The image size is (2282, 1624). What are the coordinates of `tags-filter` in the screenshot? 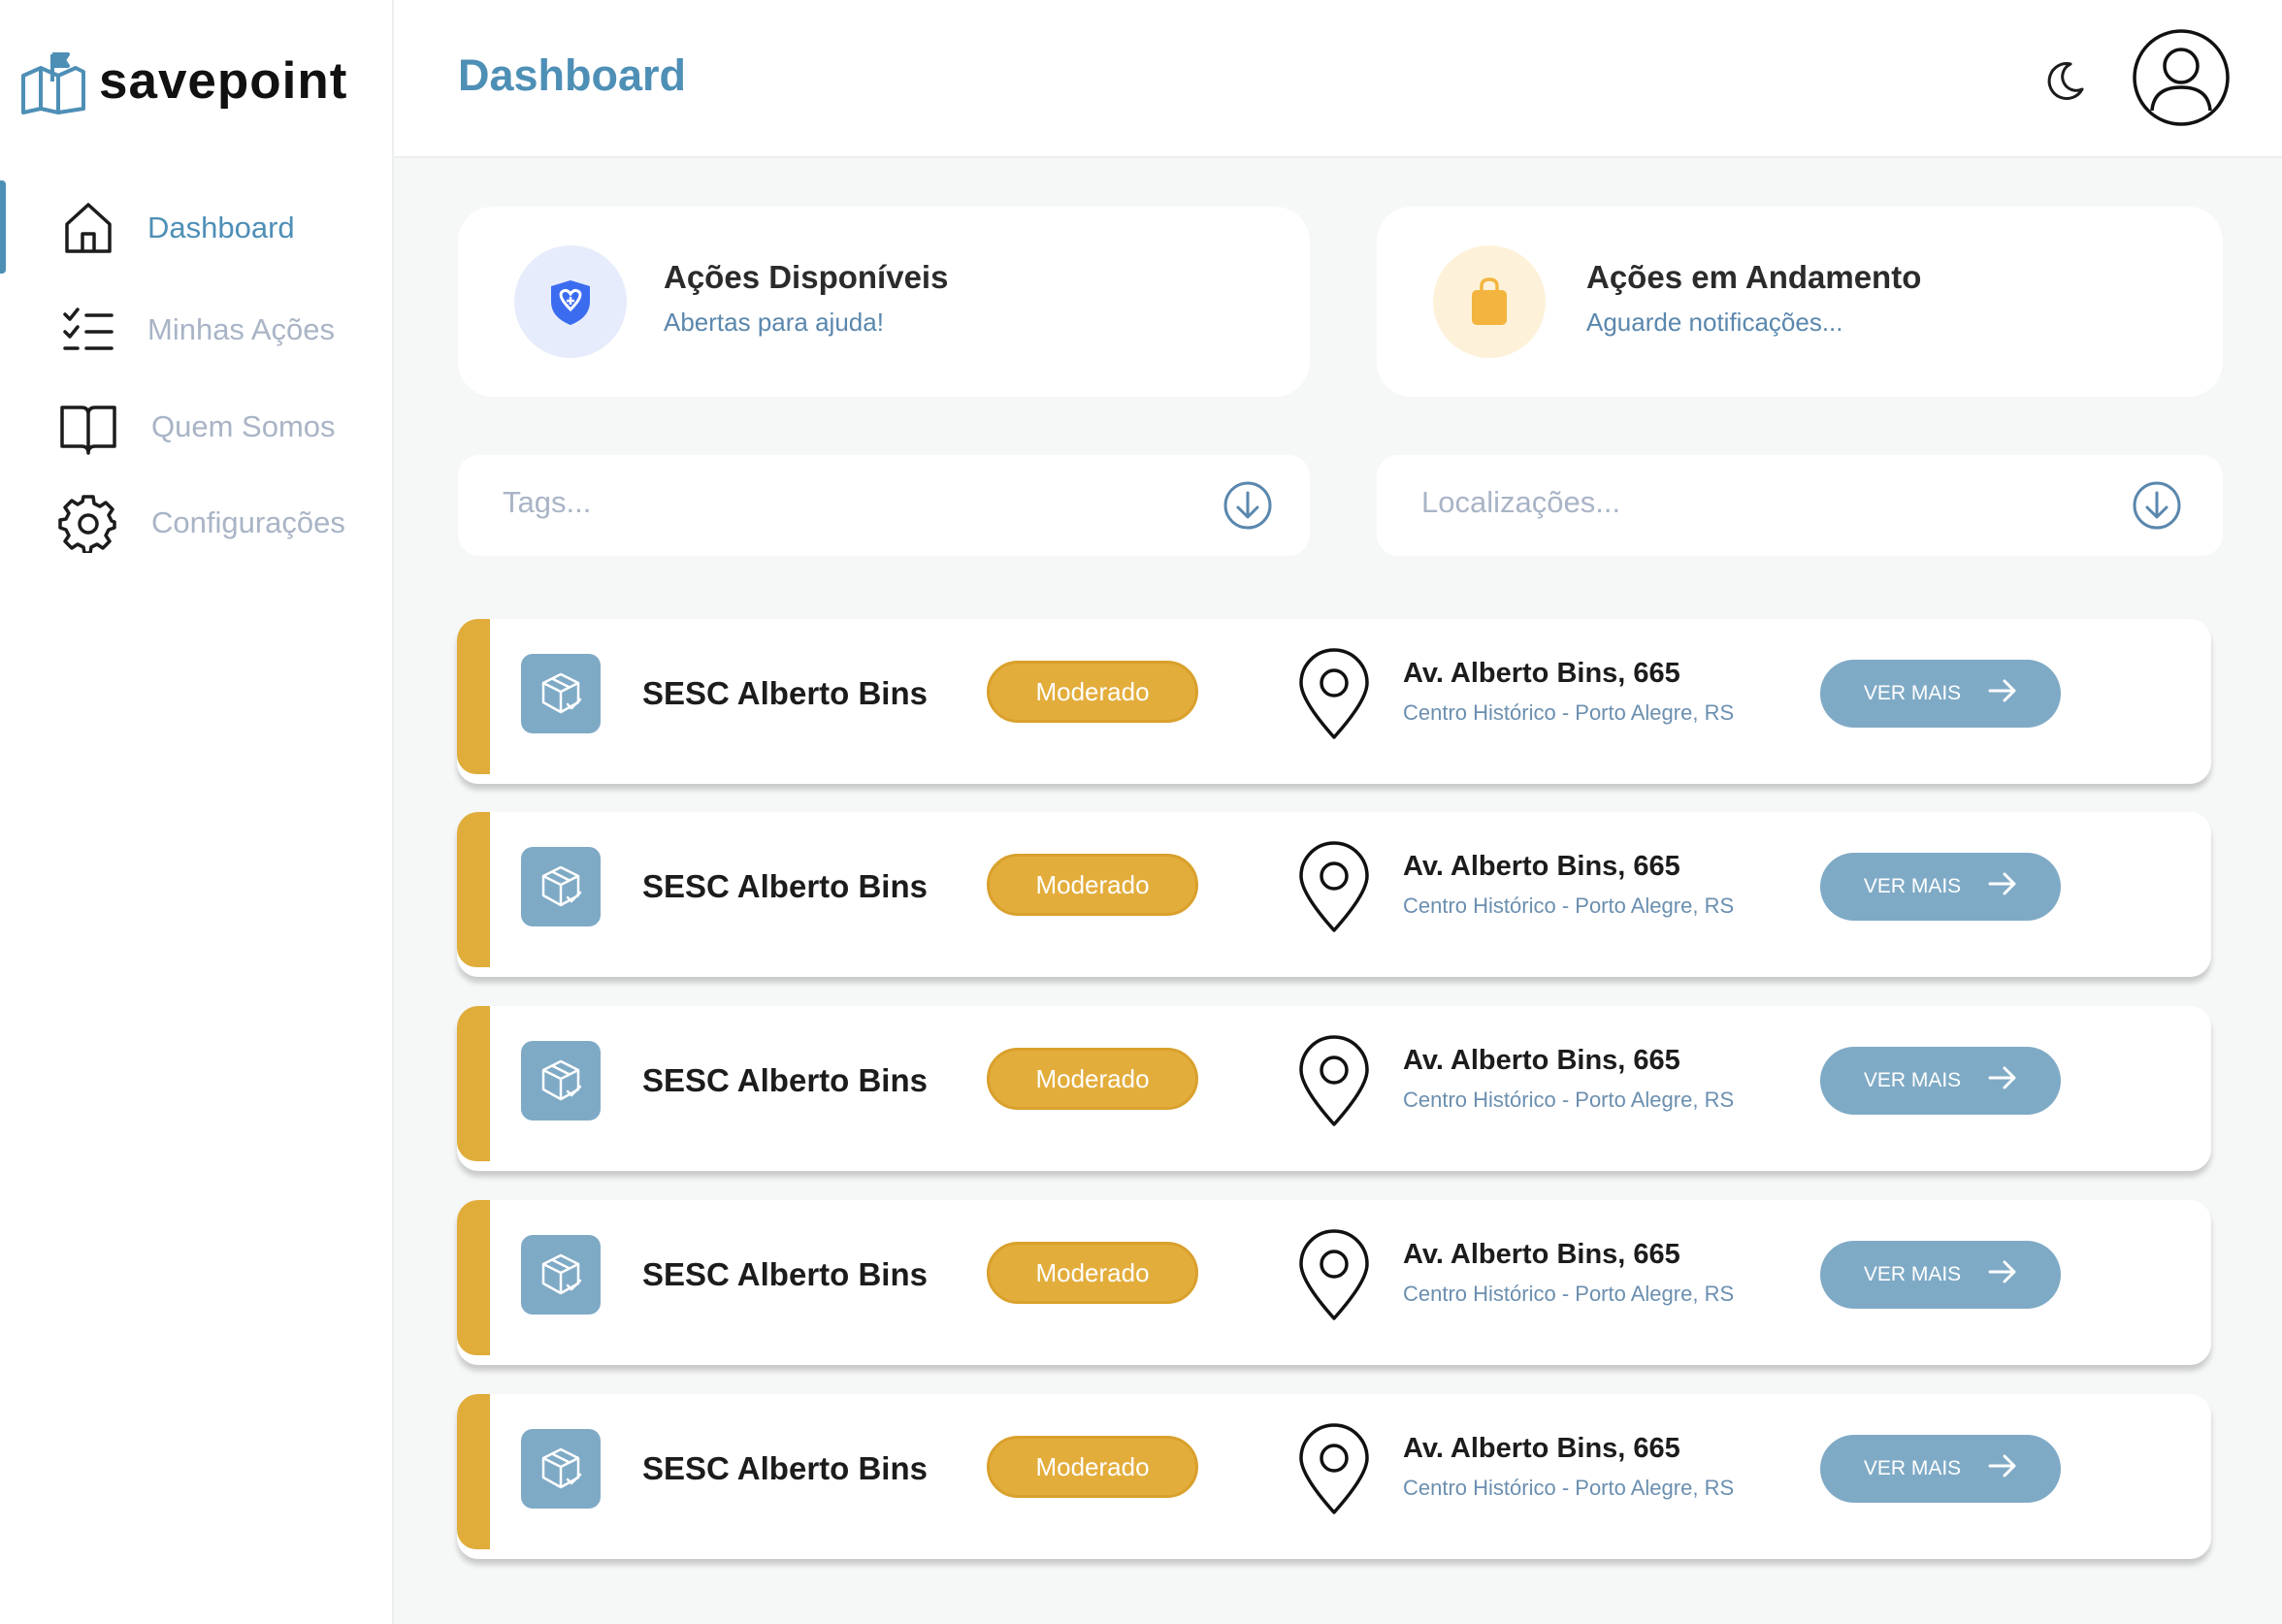 It's located at (884, 505).